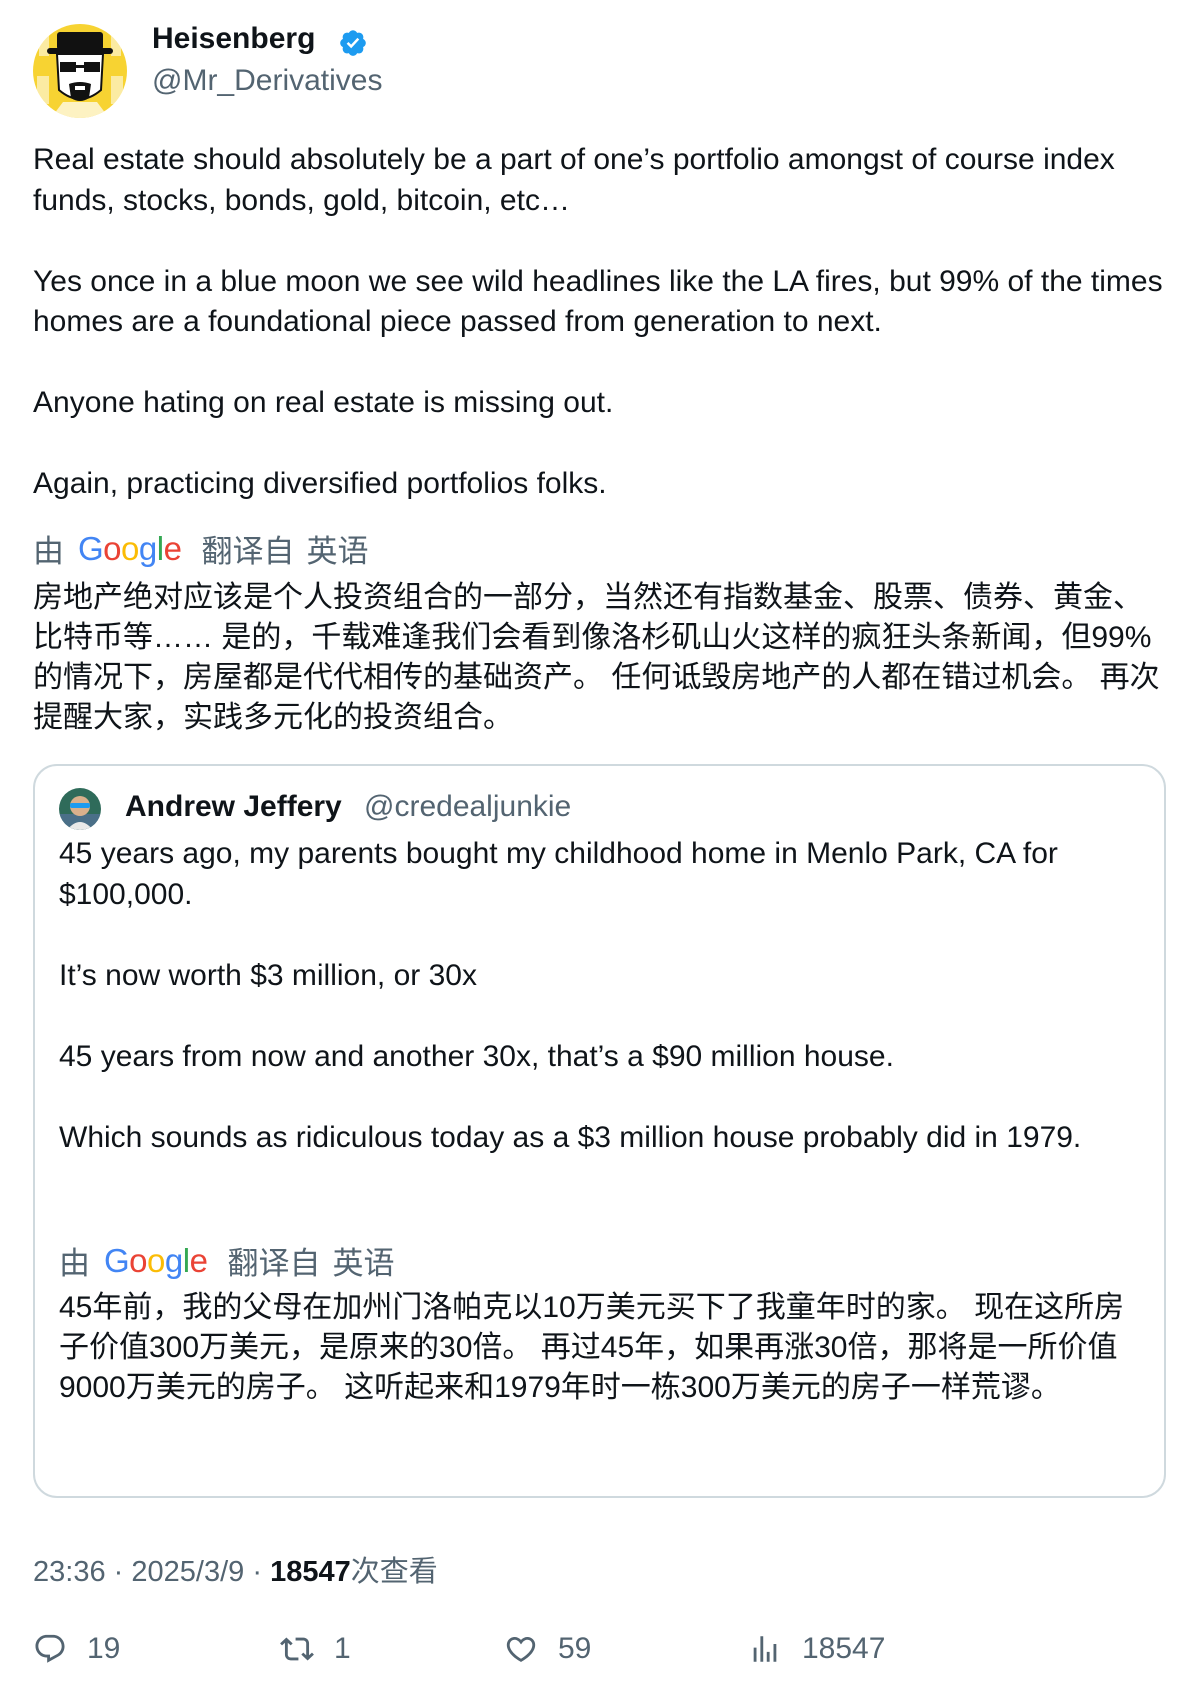 This screenshot has width=1196, height=1696. I want to click on quoted-author-avatar, so click(80, 809).